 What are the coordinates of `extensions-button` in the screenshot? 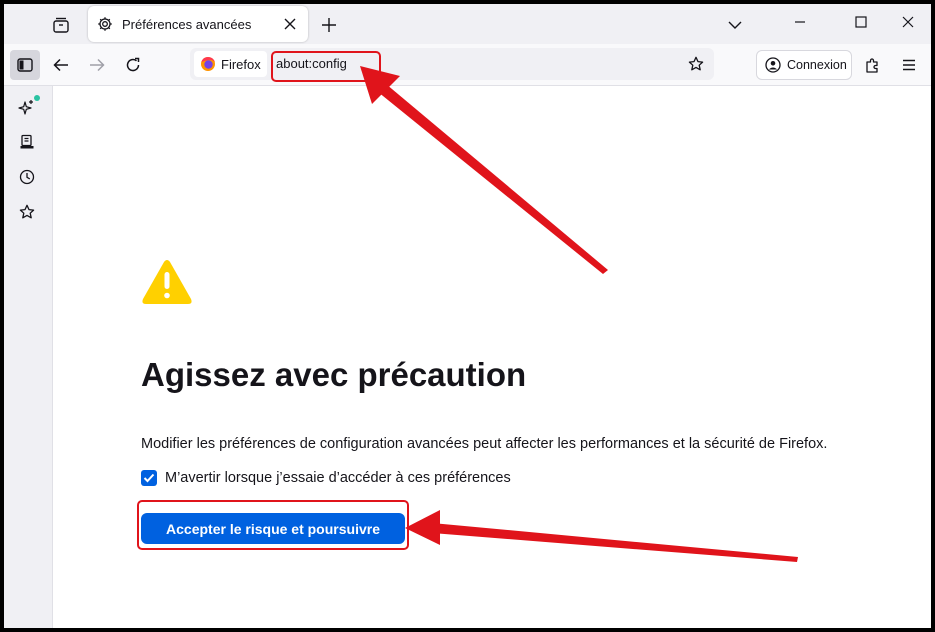 It's located at (873, 65).